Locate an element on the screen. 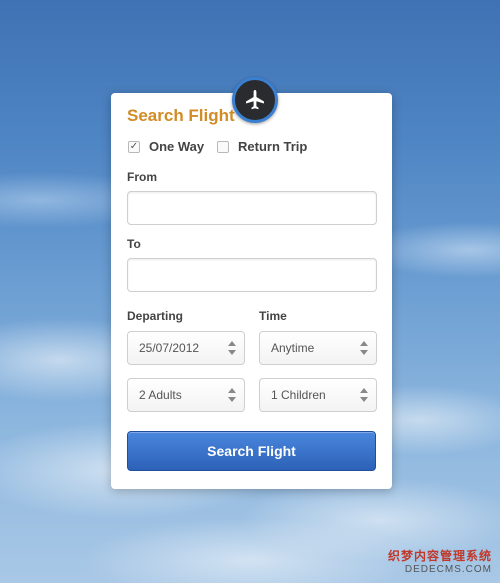 This screenshot has width=500, height=583. adults-select: 2 Adults is located at coordinates (186, 395).